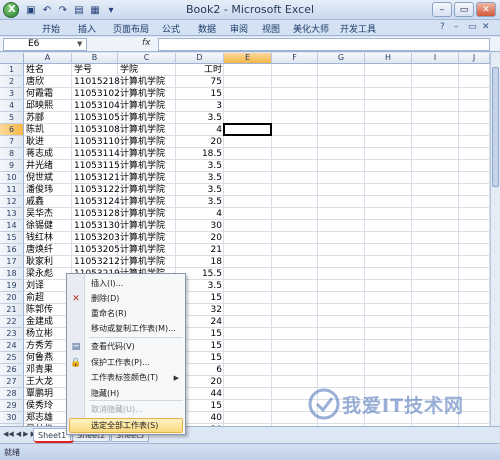  I want to click on next-sheet-icon: ▶, so click(25, 434).